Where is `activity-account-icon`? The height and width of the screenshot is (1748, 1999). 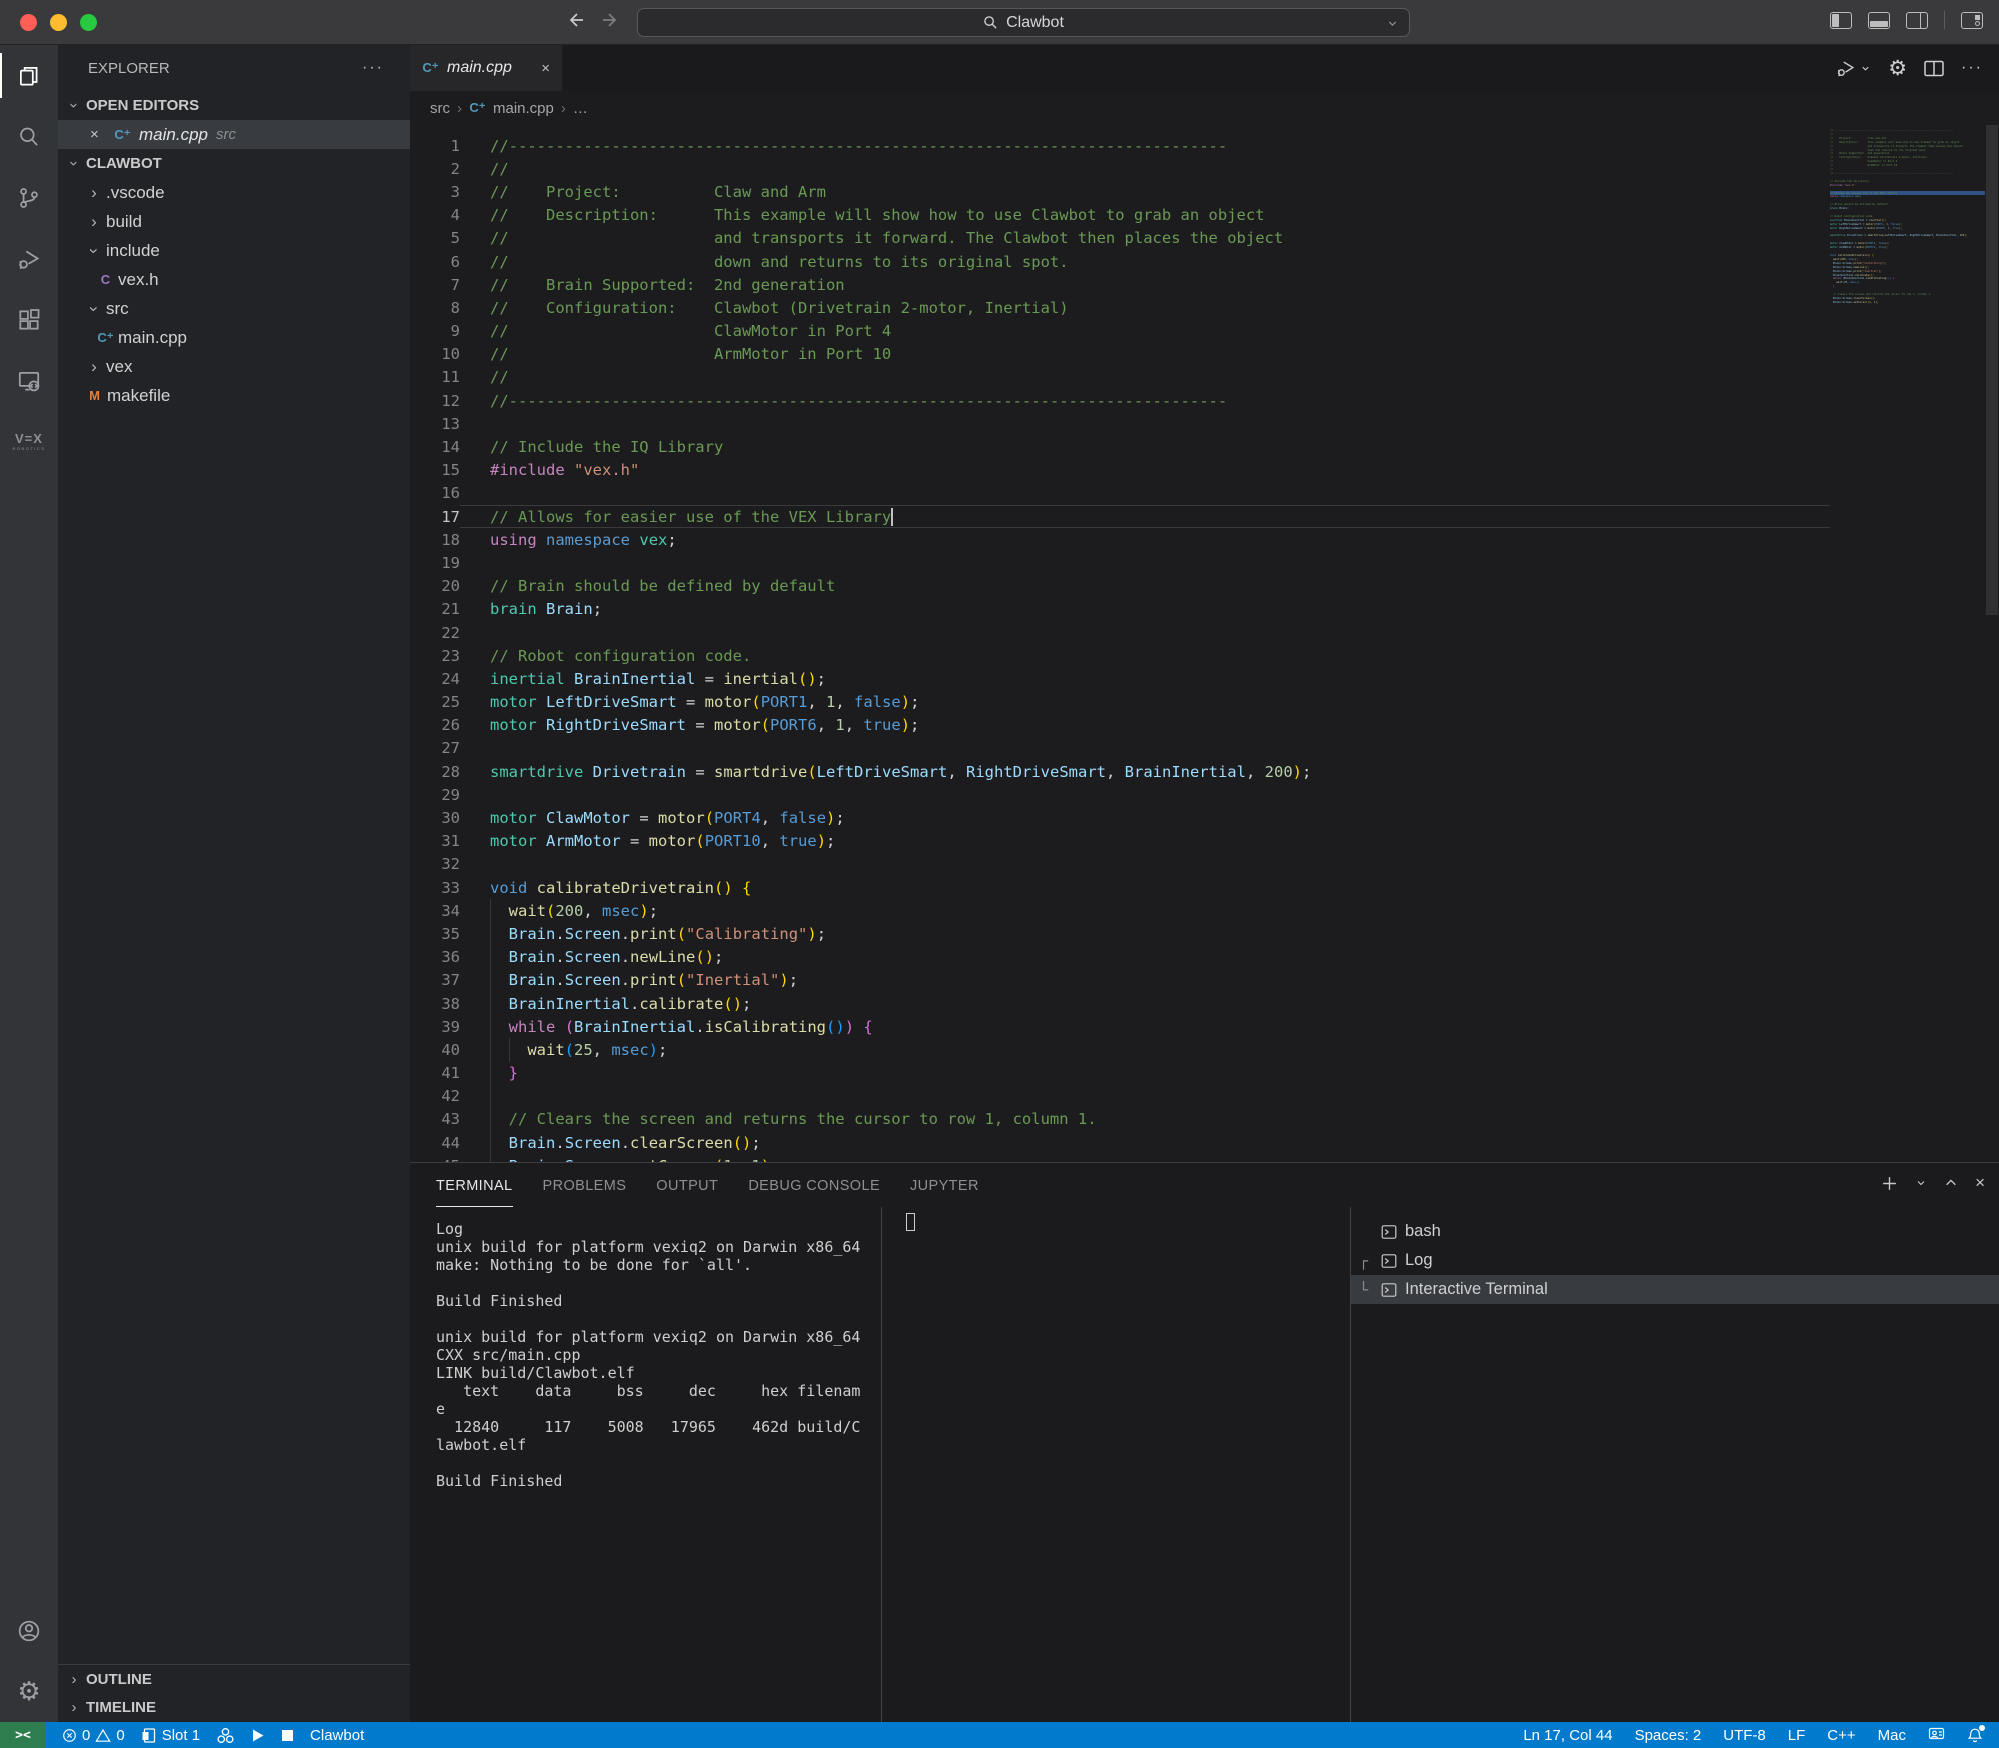
activity-account-icon is located at coordinates (29, 1630).